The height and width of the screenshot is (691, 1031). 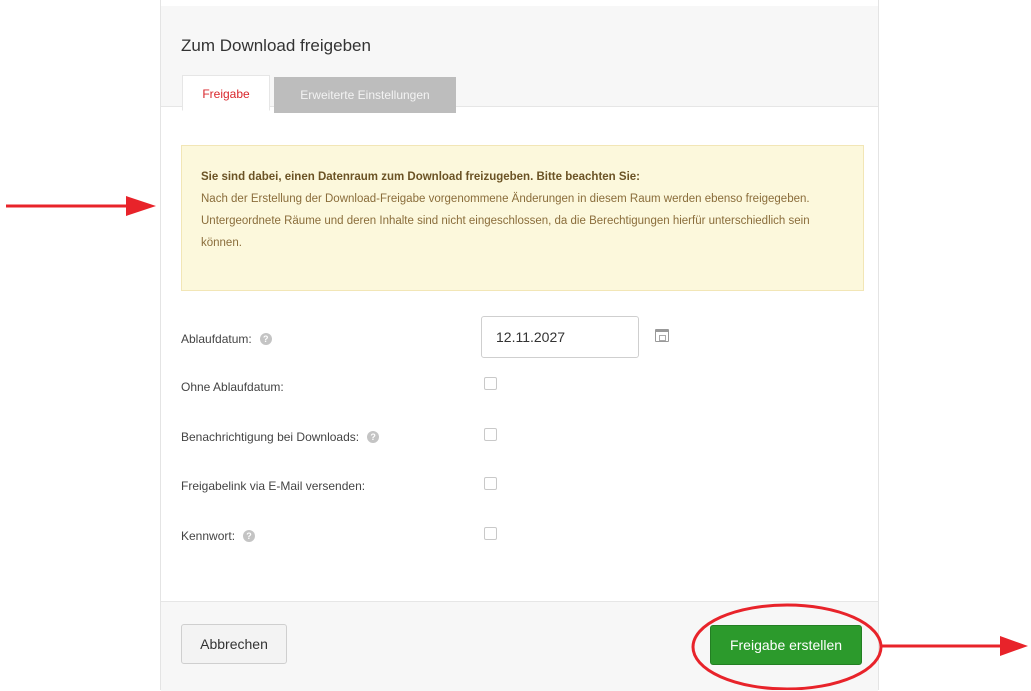 I want to click on no-expiry-row-label: Ohne Ablaufdatum:, so click(x=232, y=387).